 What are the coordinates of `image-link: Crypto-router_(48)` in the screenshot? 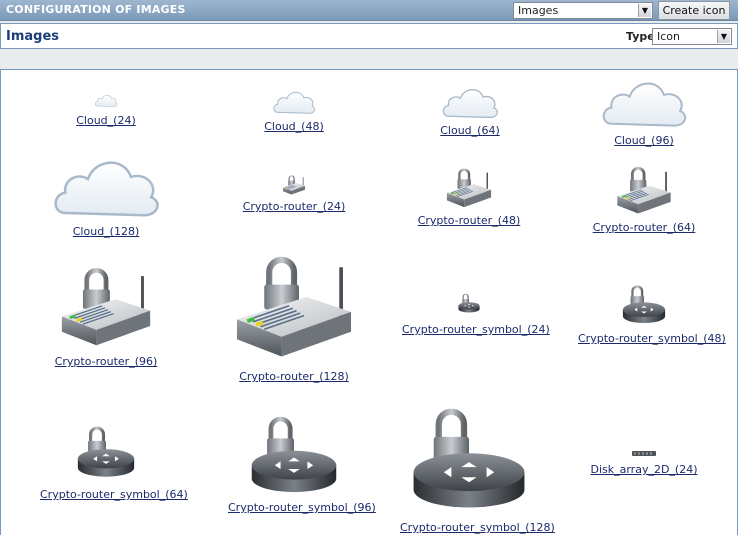 It's located at (469, 220).